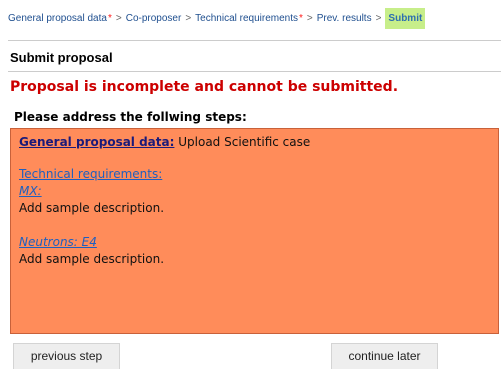 The height and width of the screenshot is (369, 501). What do you see at coordinates (384, 356) in the screenshot?
I see `continue-later-button: continue later` at bounding box center [384, 356].